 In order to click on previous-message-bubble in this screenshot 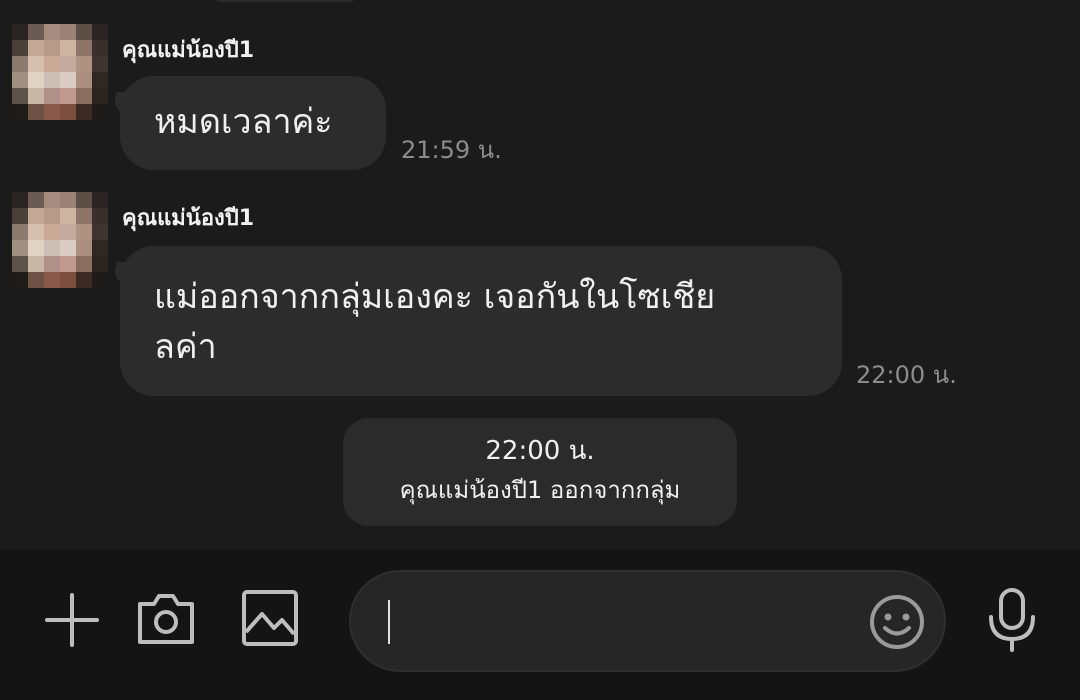, I will do `click(285, 1)`.